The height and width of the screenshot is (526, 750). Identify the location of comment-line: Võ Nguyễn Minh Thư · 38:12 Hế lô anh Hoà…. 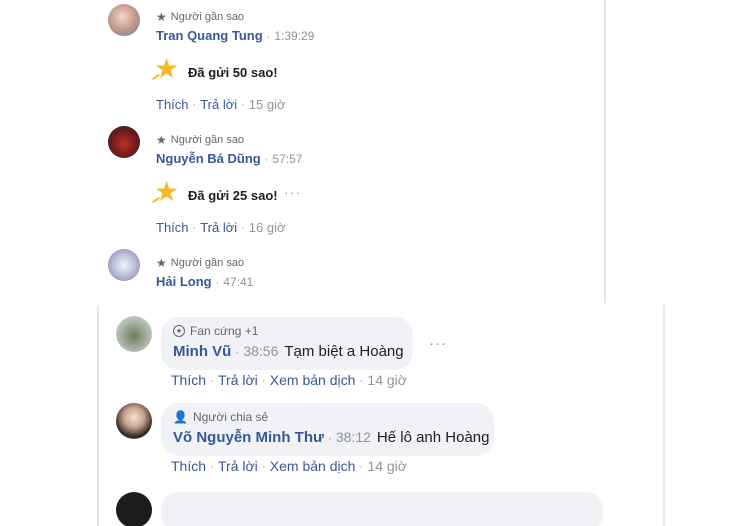
(331, 437).